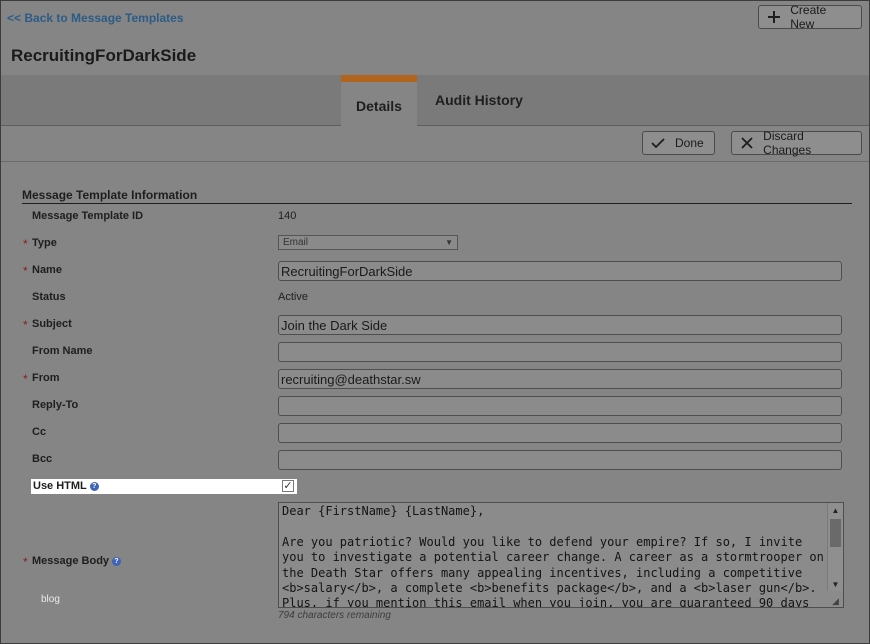 The height and width of the screenshot is (644, 870). What do you see at coordinates (44, 243) in the screenshot?
I see `type-label: Type` at bounding box center [44, 243].